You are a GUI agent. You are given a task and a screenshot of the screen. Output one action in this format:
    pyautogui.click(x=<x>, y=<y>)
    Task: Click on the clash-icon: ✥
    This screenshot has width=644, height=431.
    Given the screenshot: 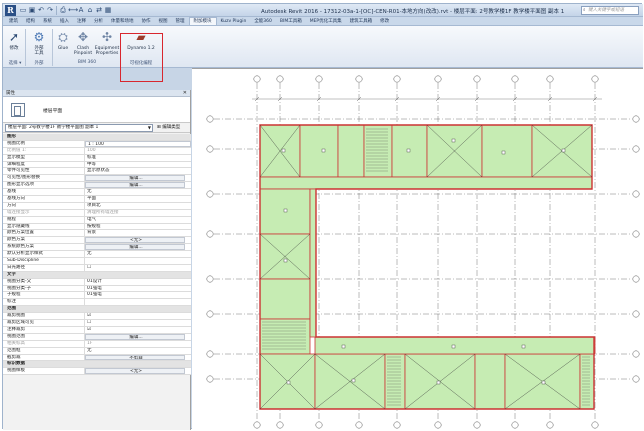 What is the action you would take?
    pyautogui.click(x=83, y=37)
    